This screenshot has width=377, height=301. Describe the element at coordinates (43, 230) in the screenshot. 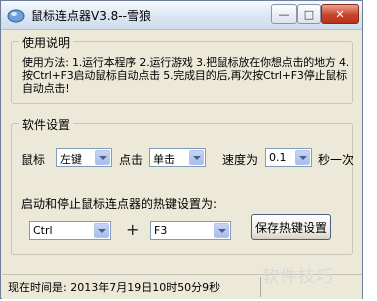

I see `hotkey-modifier-value: Ctrl` at that location.